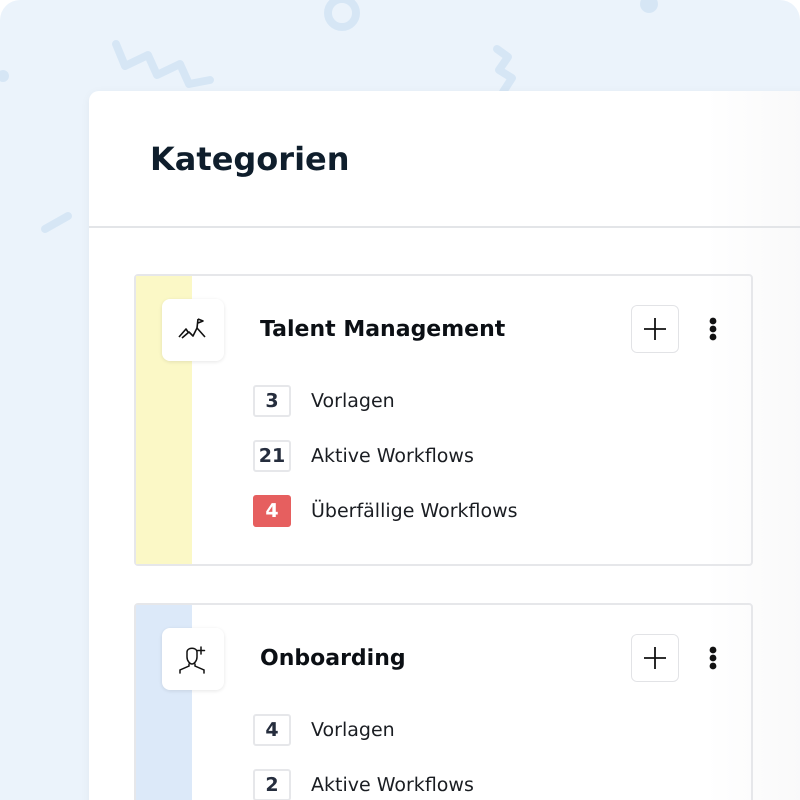 This screenshot has width=800, height=800. Describe the element at coordinates (272, 456) in the screenshot. I see `count-badge: 21` at that location.